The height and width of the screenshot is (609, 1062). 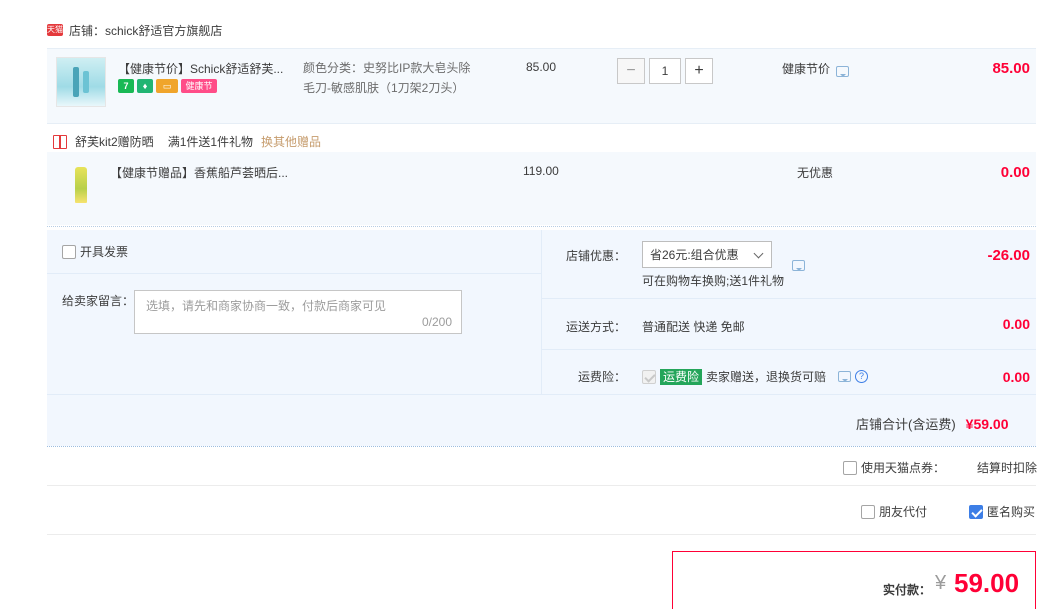 I want to click on anonymous-option: 匿名购买, so click(x=1002, y=511).